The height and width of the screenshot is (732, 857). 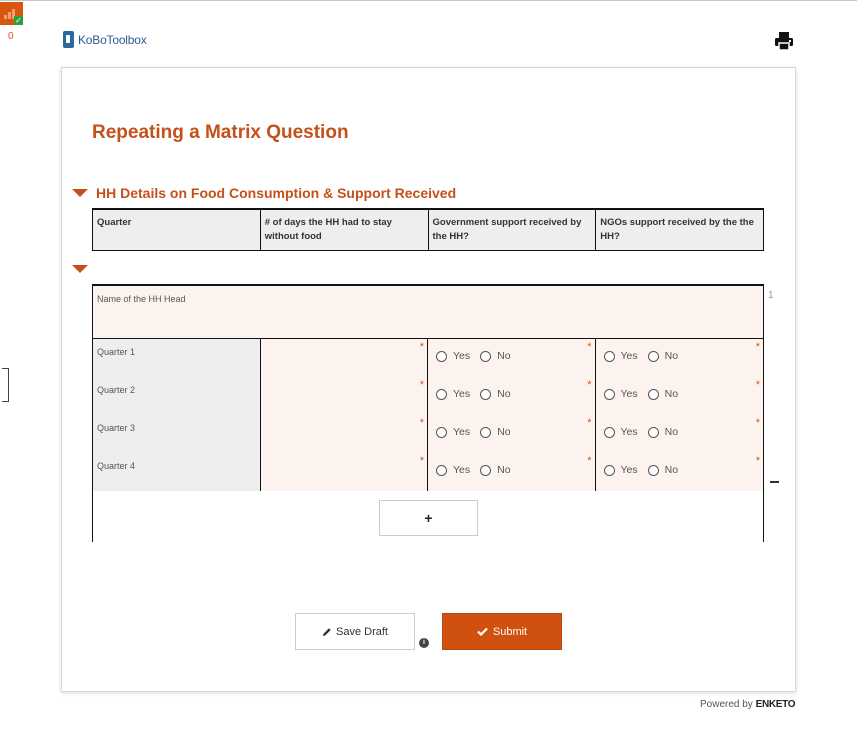 What do you see at coordinates (220, 132) in the screenshot?
I see `form-title: Repeating a Matrix Question` at bounding box center [220, 132].